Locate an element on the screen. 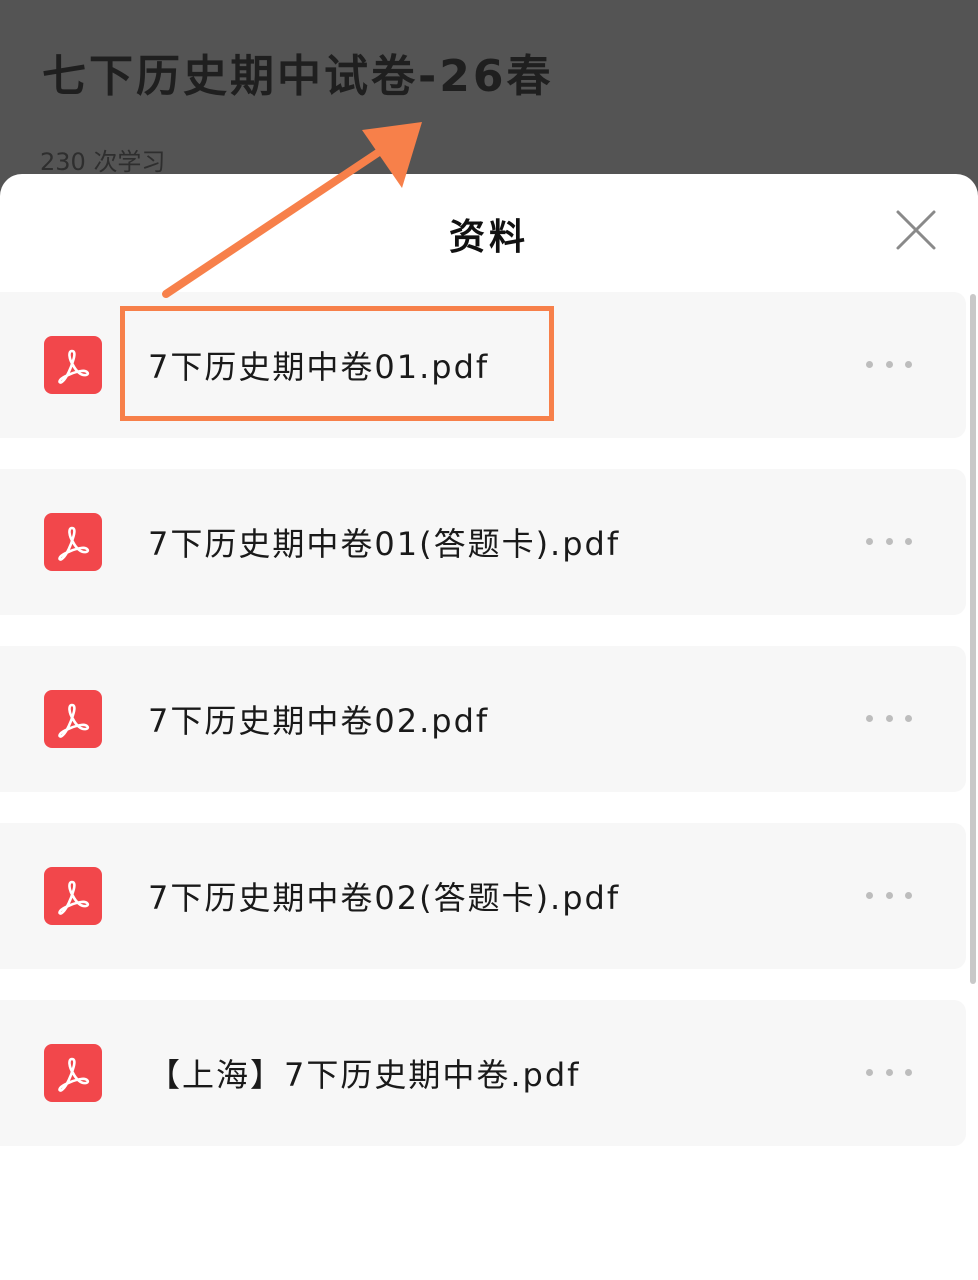 This screenshot has width=978, height=1280. scrollbar is located at coordinates (973, 639).